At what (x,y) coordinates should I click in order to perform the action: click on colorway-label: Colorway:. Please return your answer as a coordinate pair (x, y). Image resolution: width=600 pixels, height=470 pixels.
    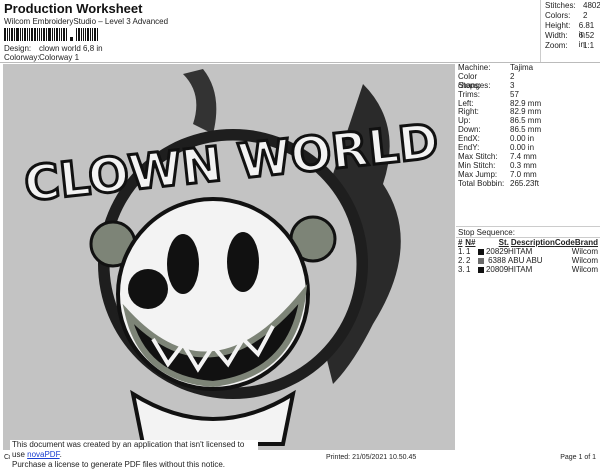
    Looking at the image, I should click on (22, 57).